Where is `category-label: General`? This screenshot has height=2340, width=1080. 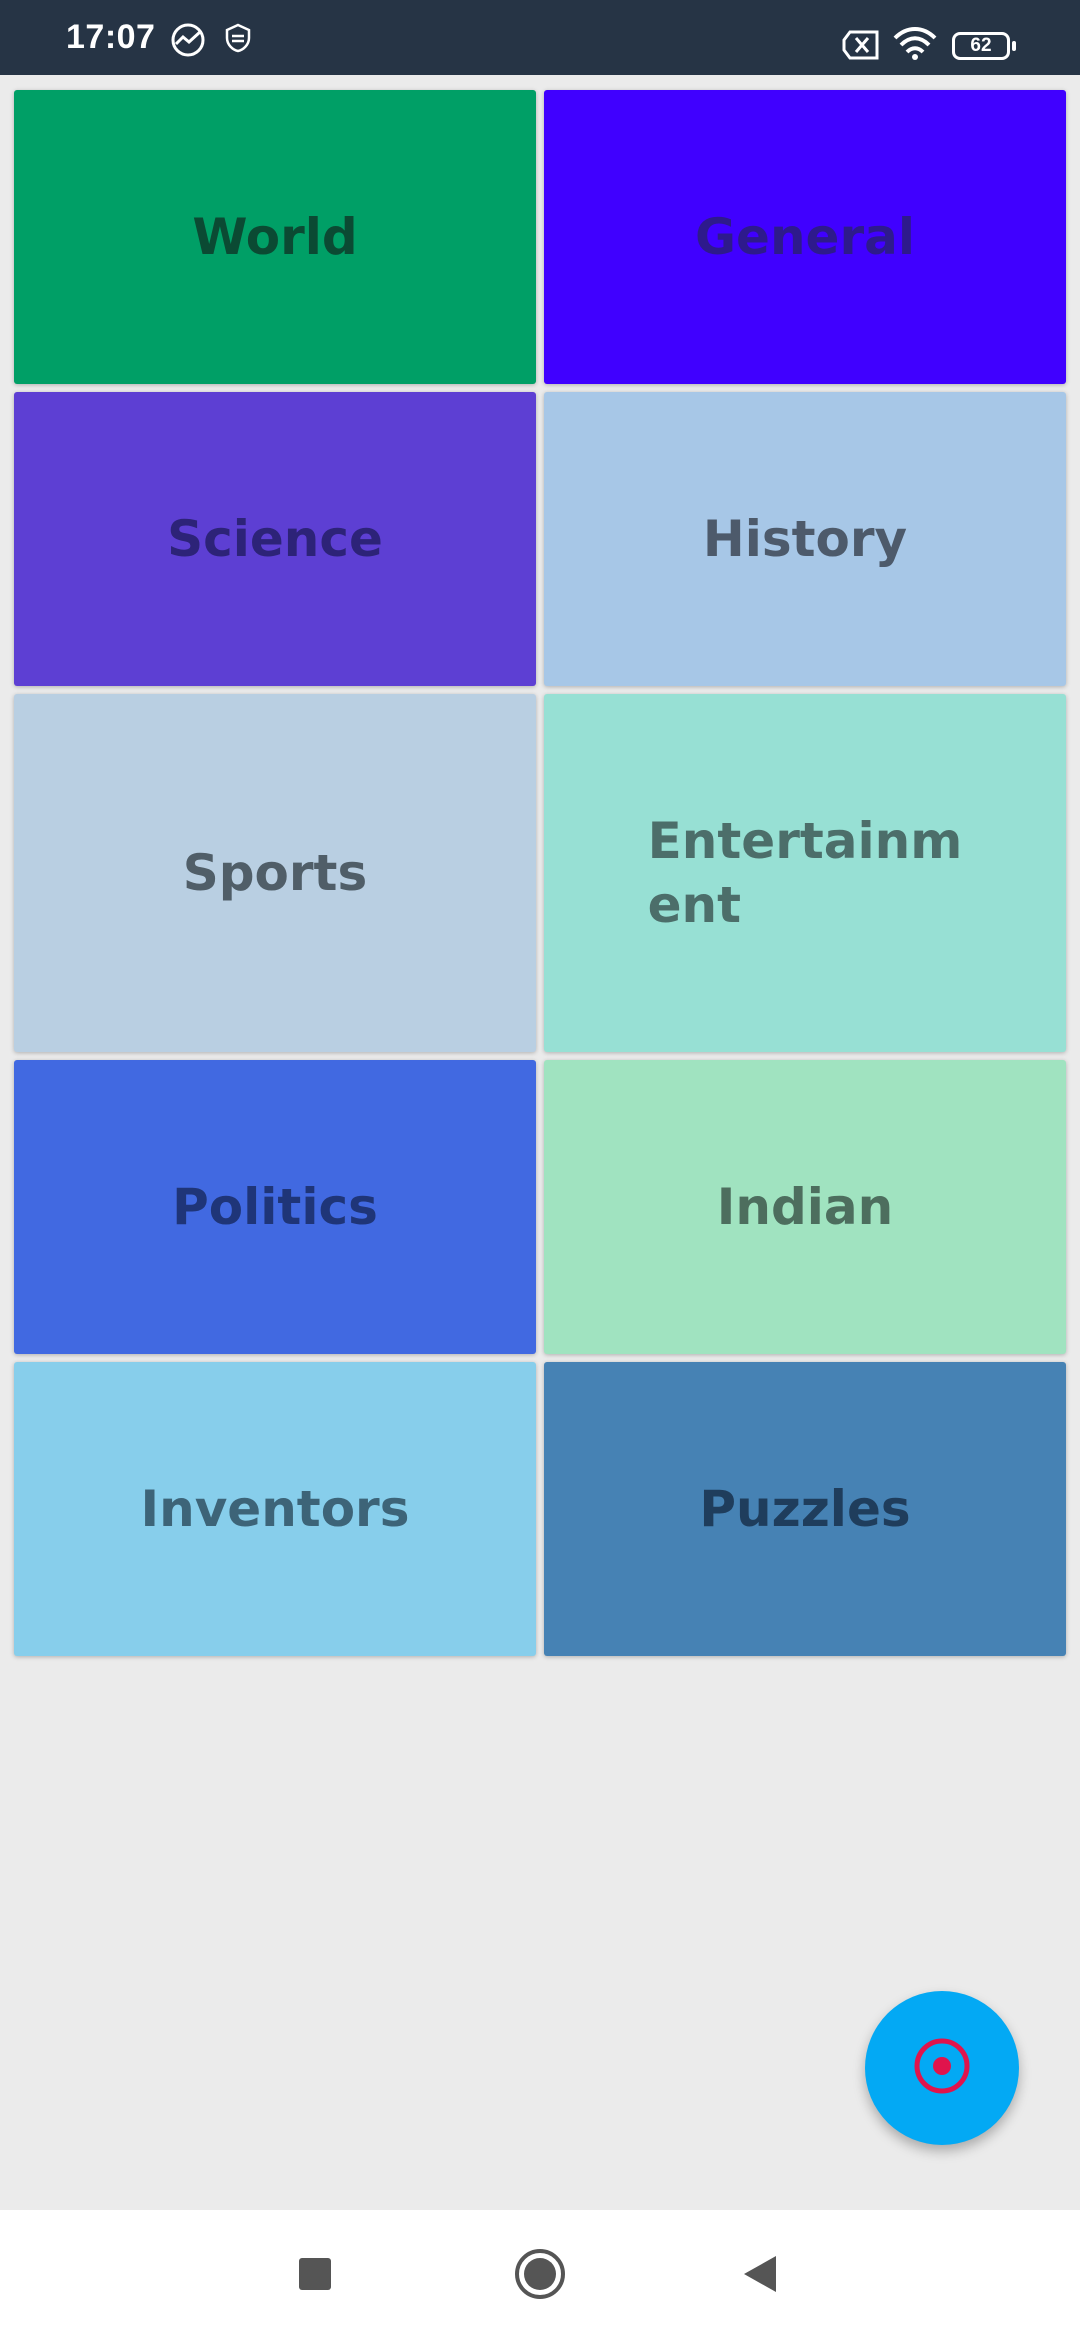 category-label: General is located at coordinates (805, 237).